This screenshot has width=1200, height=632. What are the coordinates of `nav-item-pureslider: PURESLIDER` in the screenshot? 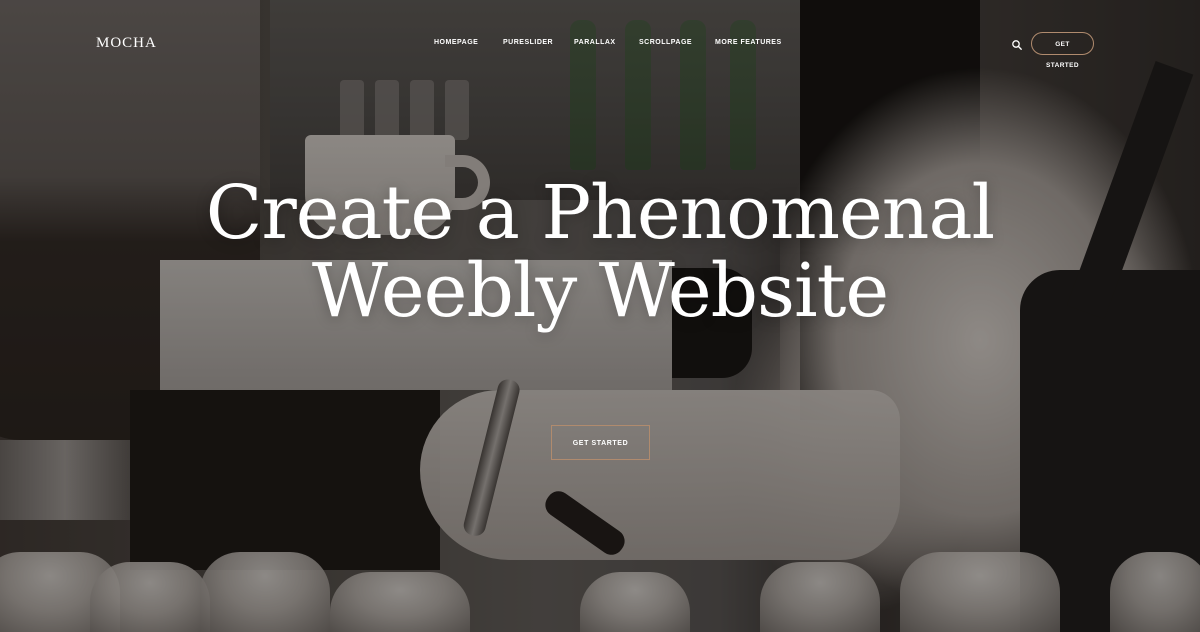 It's located at (528, 42).